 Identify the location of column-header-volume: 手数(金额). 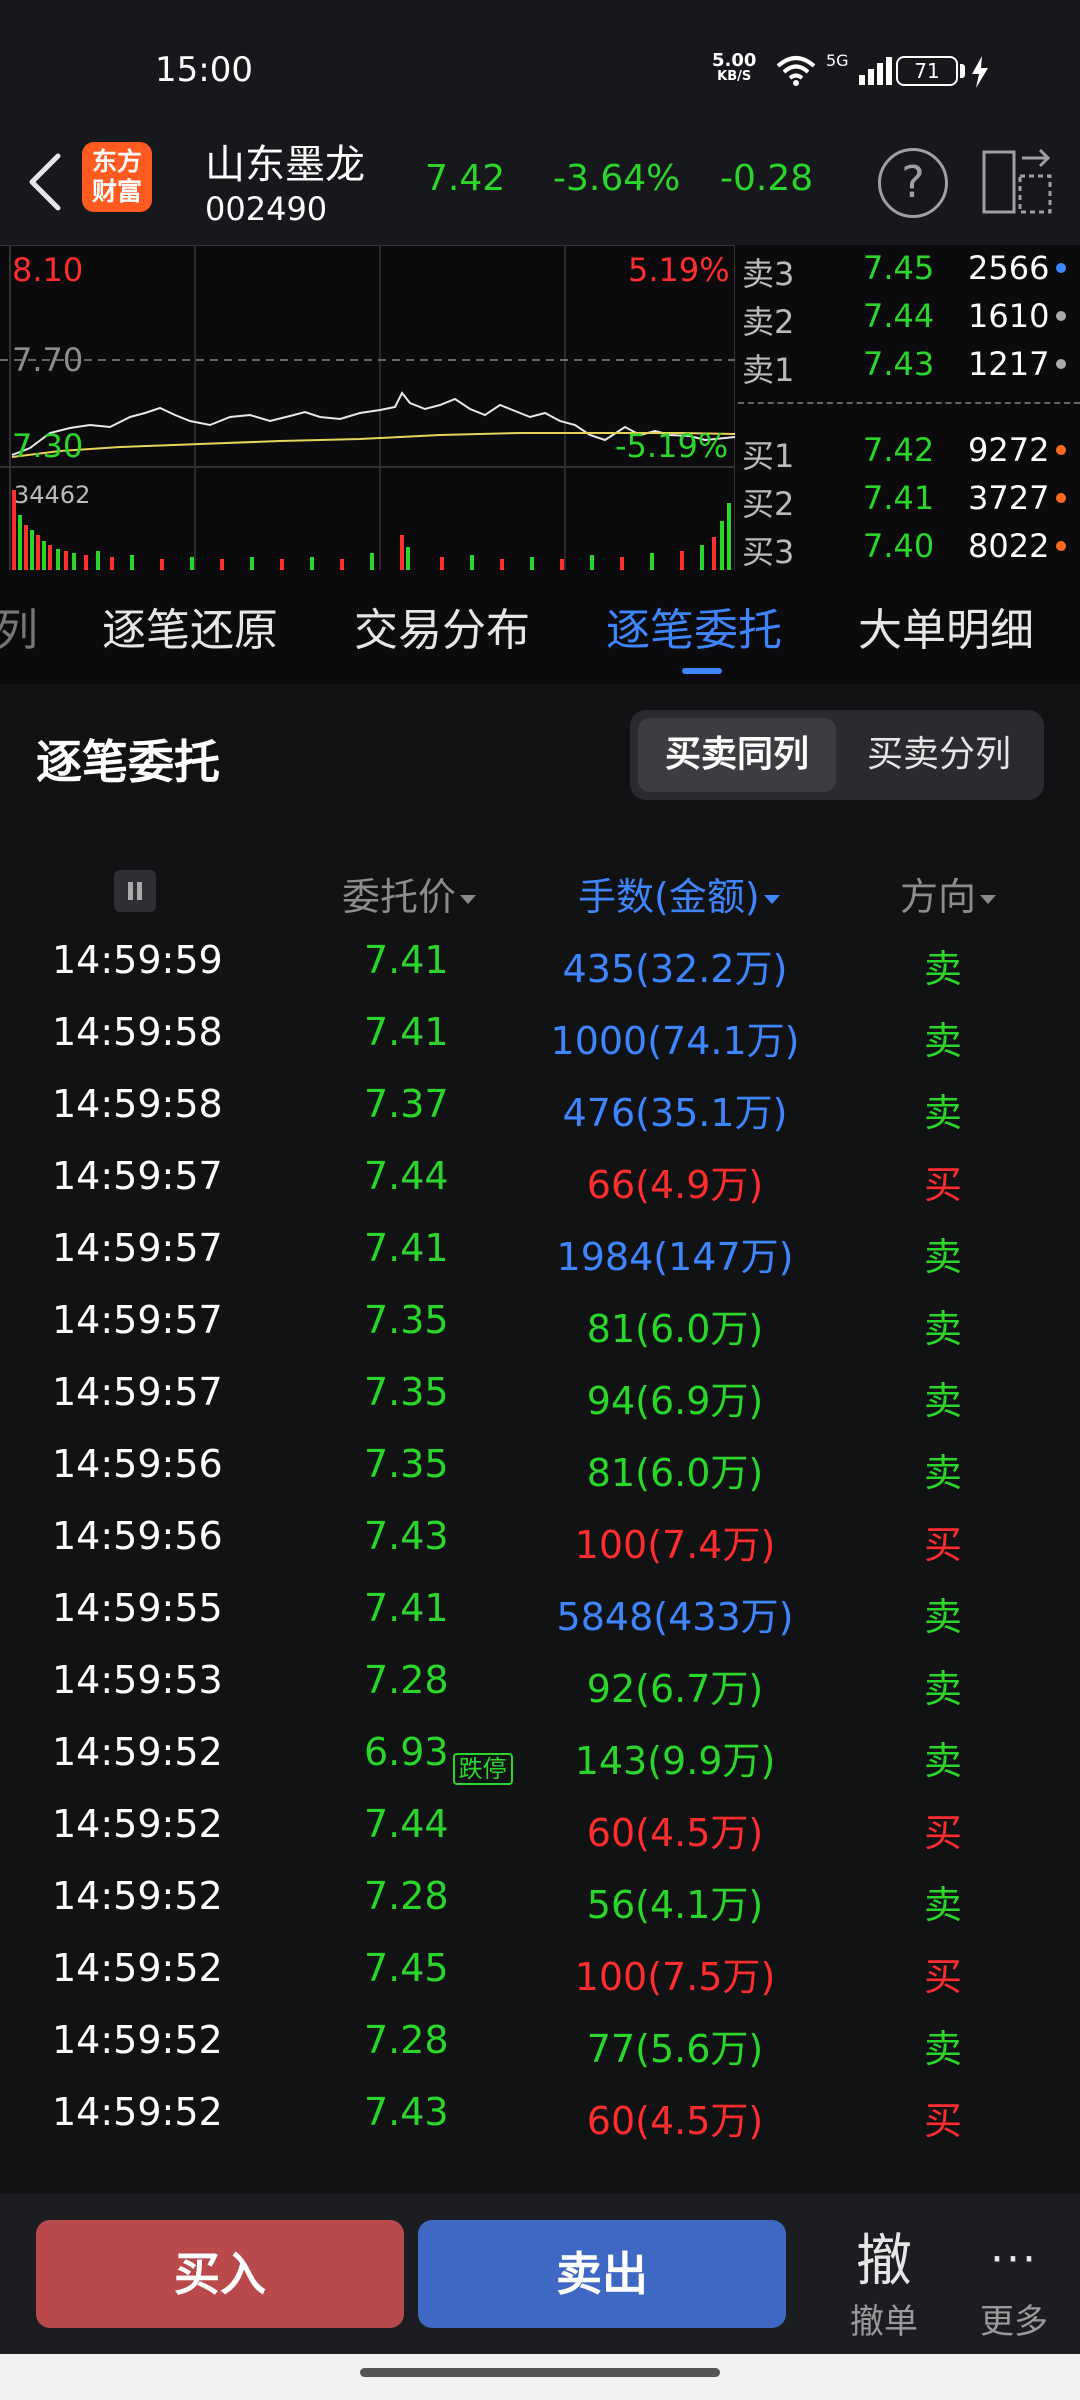
(679, 893).